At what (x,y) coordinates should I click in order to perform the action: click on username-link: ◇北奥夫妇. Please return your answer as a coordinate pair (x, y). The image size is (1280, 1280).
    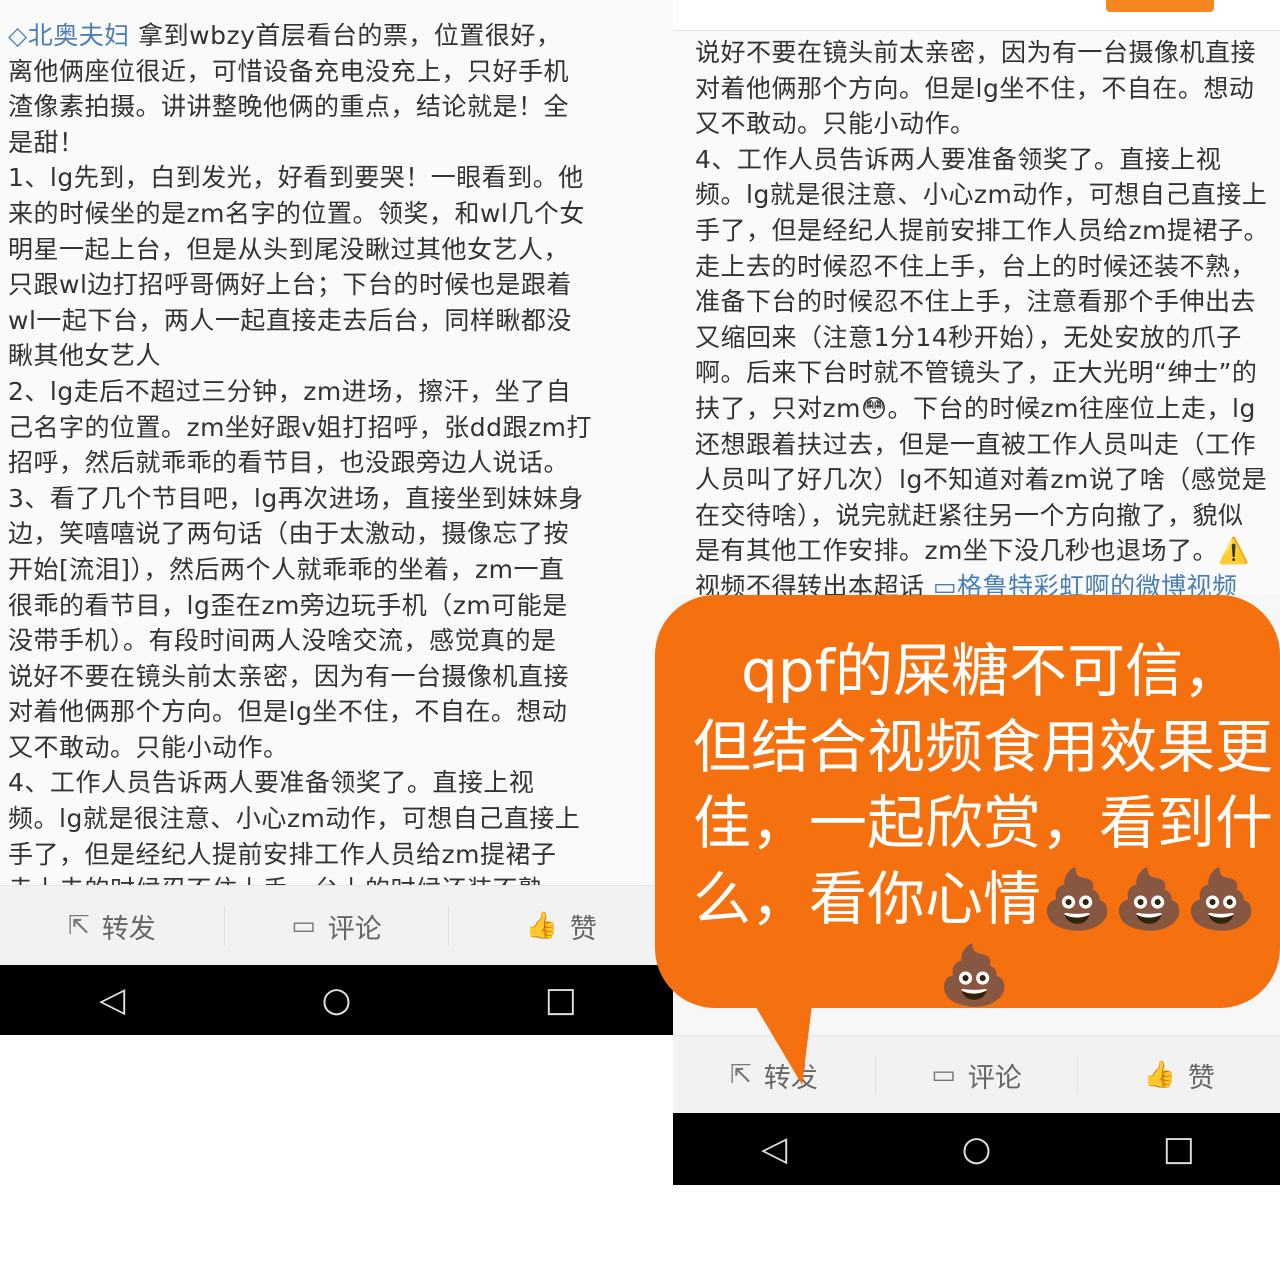
    Looking at the image, I should click on (69, 35).